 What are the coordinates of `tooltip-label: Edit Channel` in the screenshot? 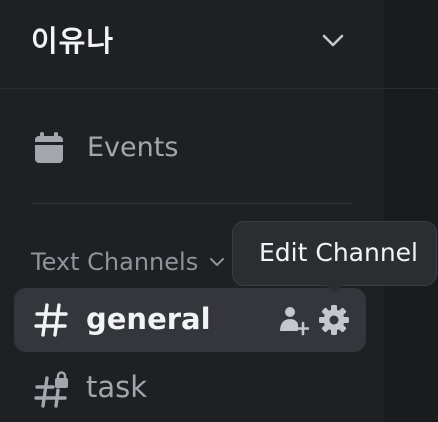 It's located at (338, 252).